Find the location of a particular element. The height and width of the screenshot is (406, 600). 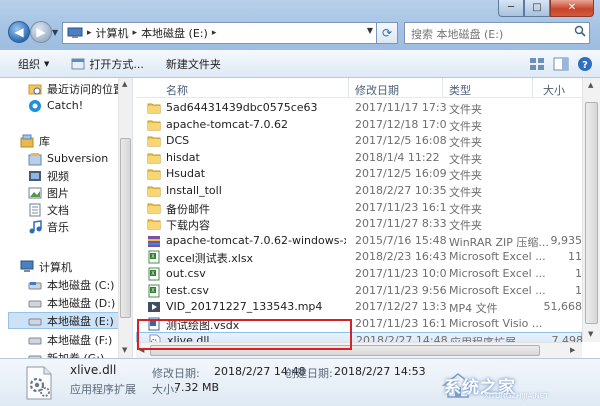

forward-button: ▶ is located at coordinates (41, 32).